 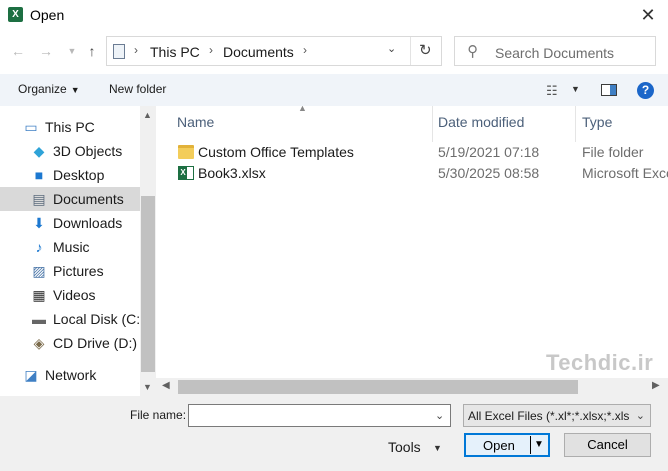 I want to click on folder-icon, so click(x=186, y=152).